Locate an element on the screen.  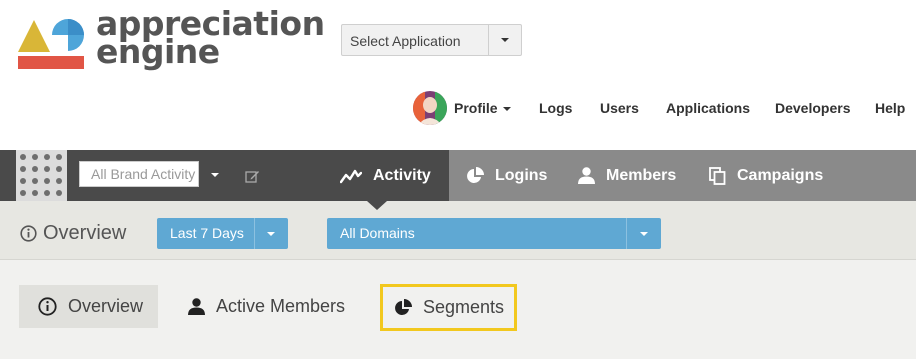
avatar is located at coordinates (430, 108).